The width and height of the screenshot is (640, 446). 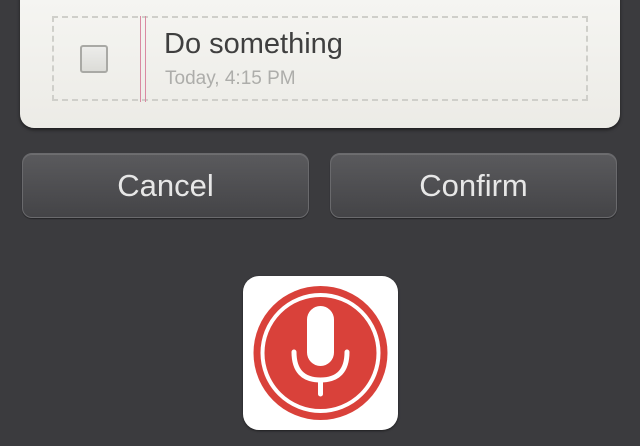 What do you see at coordinates (143, 59) in the screenshot?
I see `margin-line` at bounding box center [143, 59].